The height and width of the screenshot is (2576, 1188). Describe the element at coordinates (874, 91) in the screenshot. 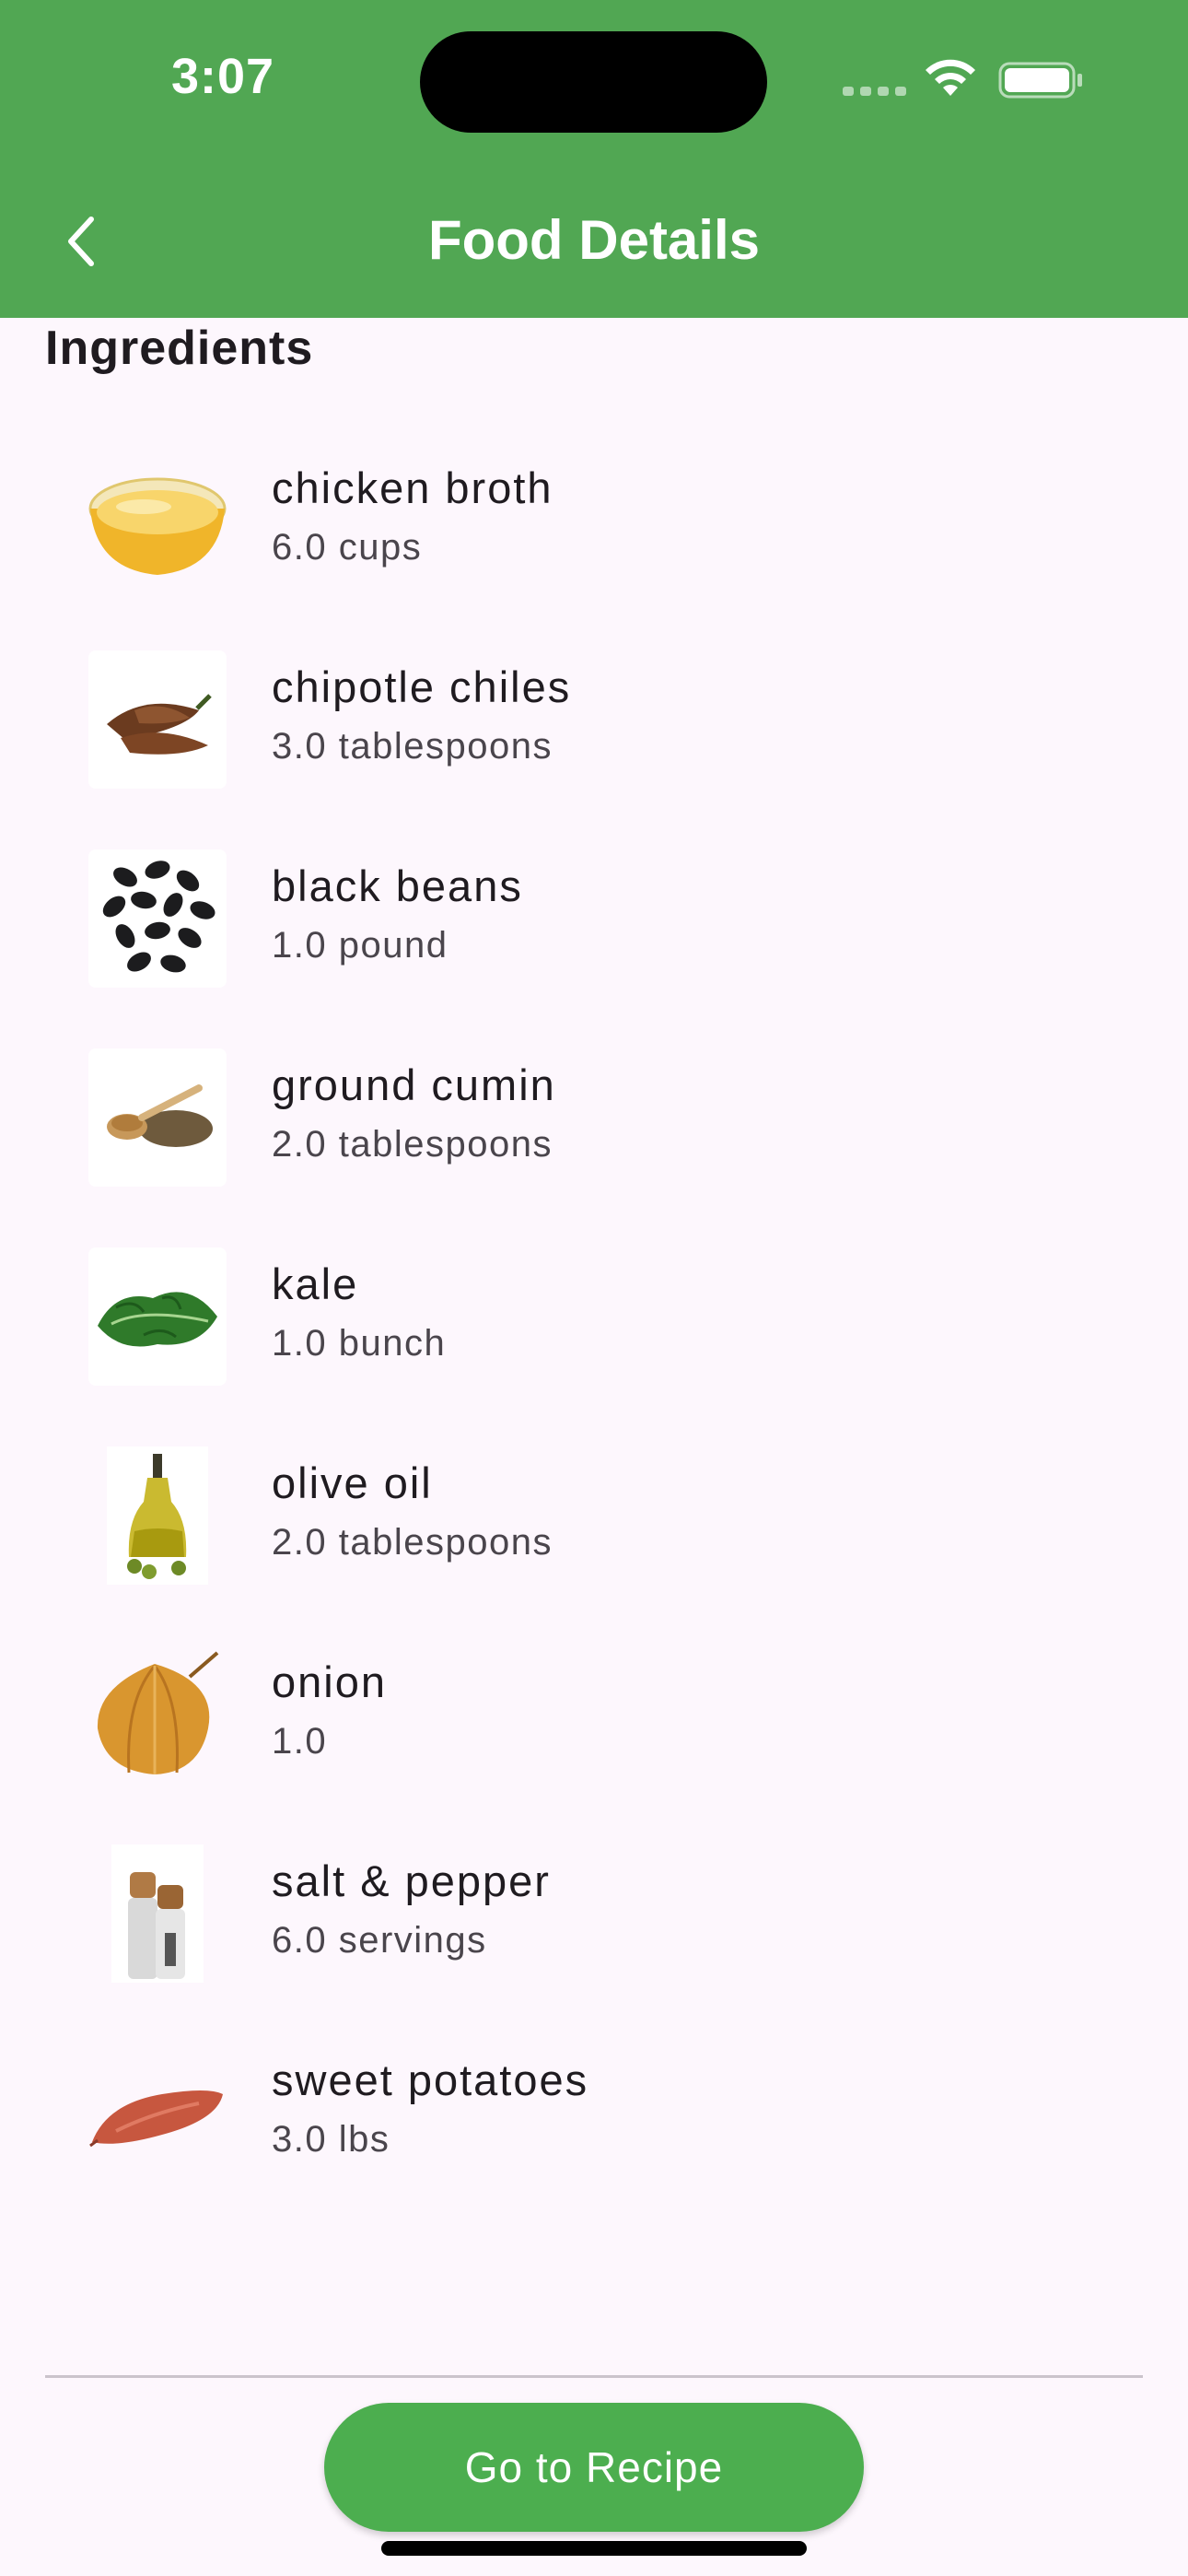

I see `cellular-signal-icon` at that location.